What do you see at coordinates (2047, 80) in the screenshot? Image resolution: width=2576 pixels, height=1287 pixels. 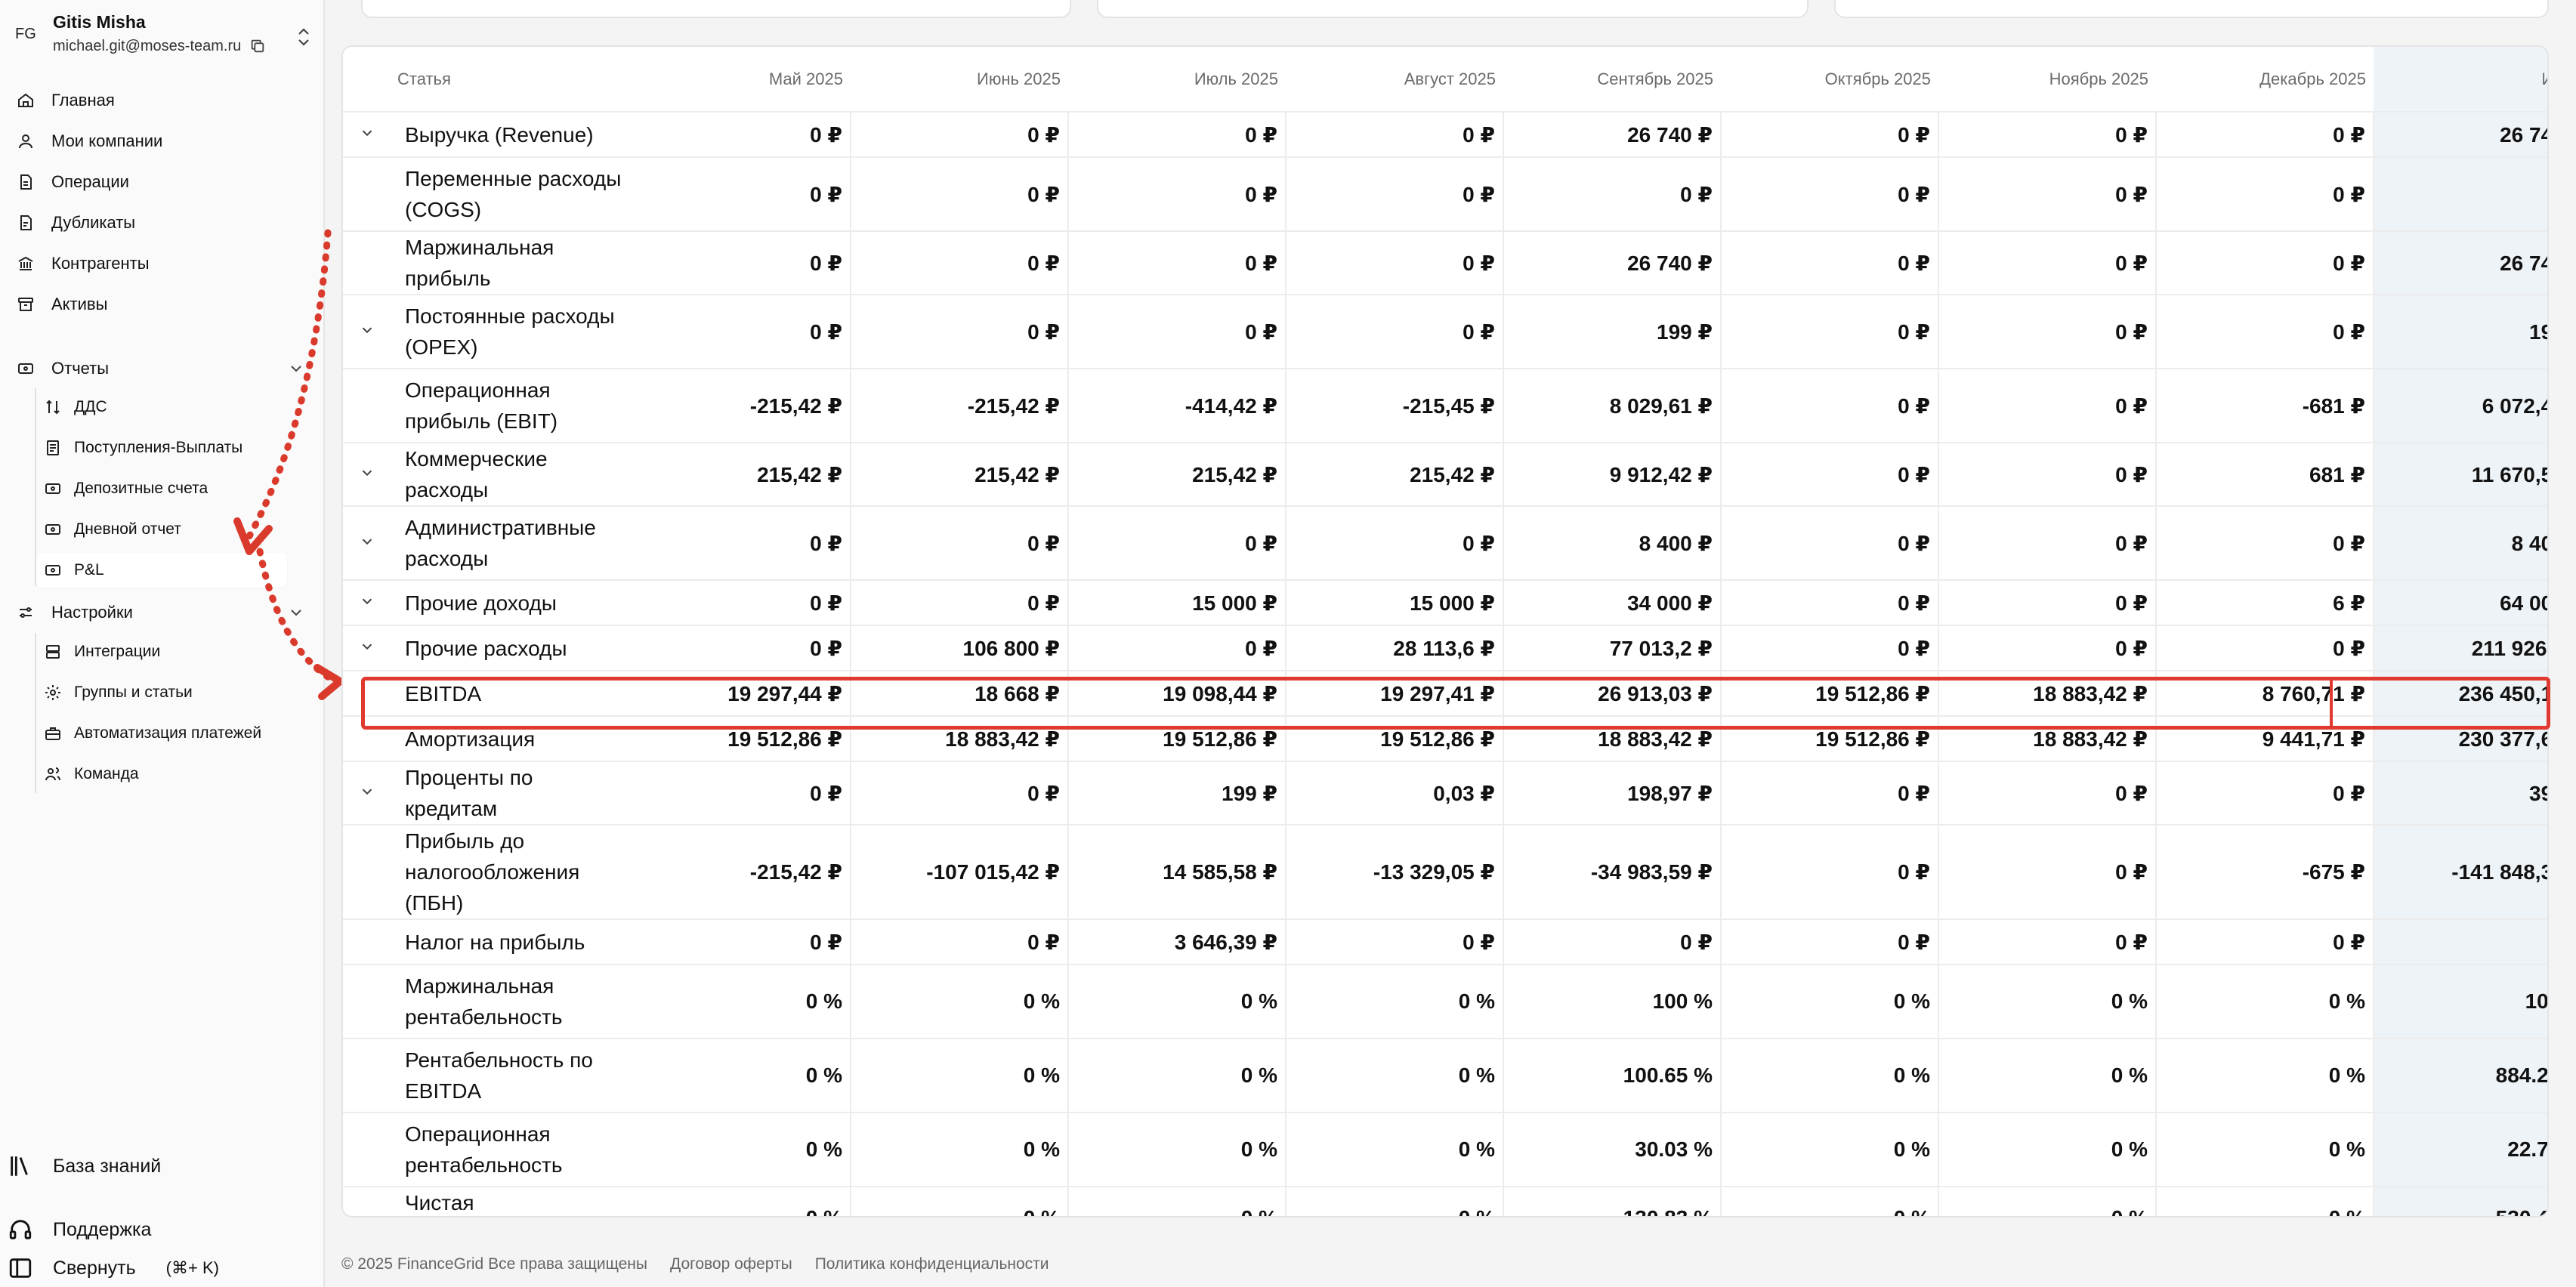 I see `column-header-month: Ноябрь 2025` at bounding box center [2047, 80].